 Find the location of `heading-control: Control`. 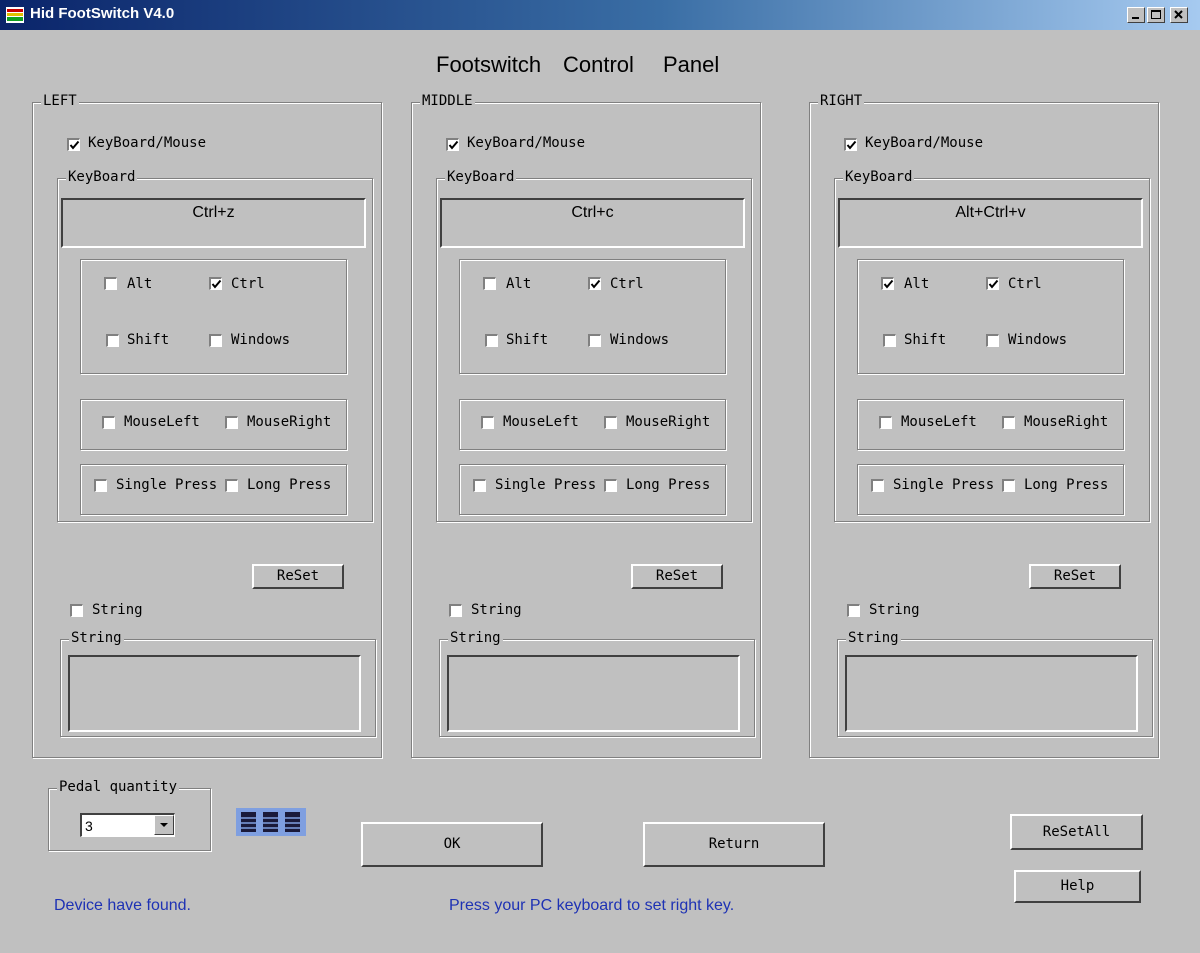

heading-control: Control is located at coordinates (598, 64).